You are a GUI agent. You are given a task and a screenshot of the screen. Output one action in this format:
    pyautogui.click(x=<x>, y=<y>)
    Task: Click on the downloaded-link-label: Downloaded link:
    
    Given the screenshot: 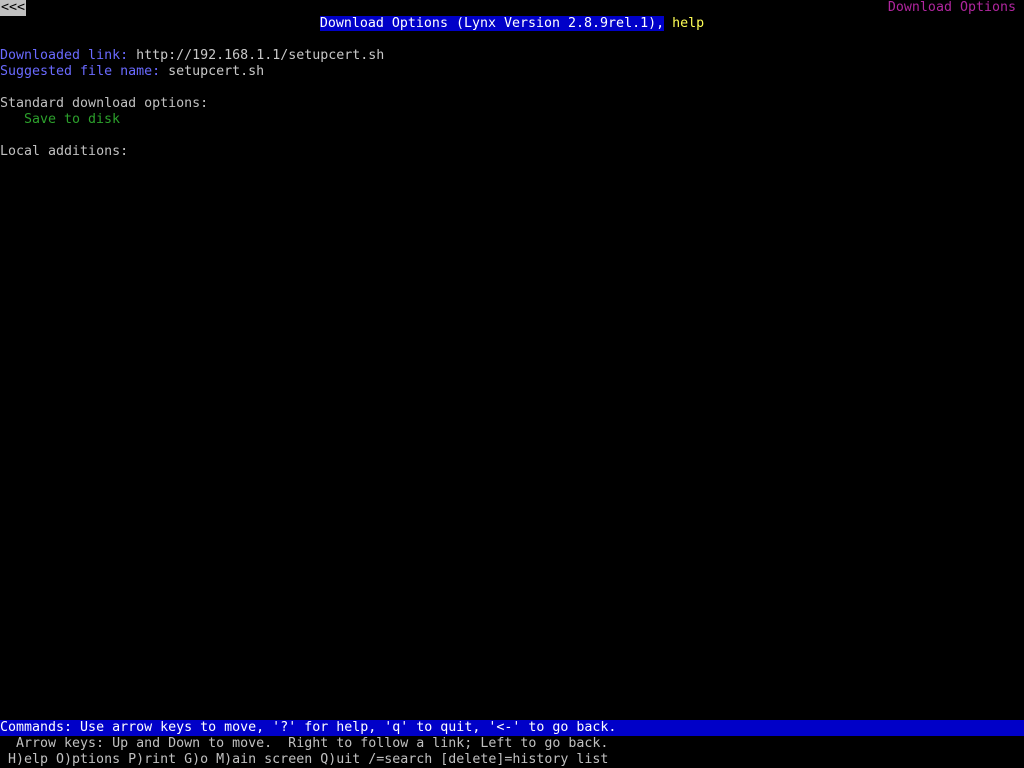 What is the action you would take?
    pyautogui.click(x=64, y=55)
    